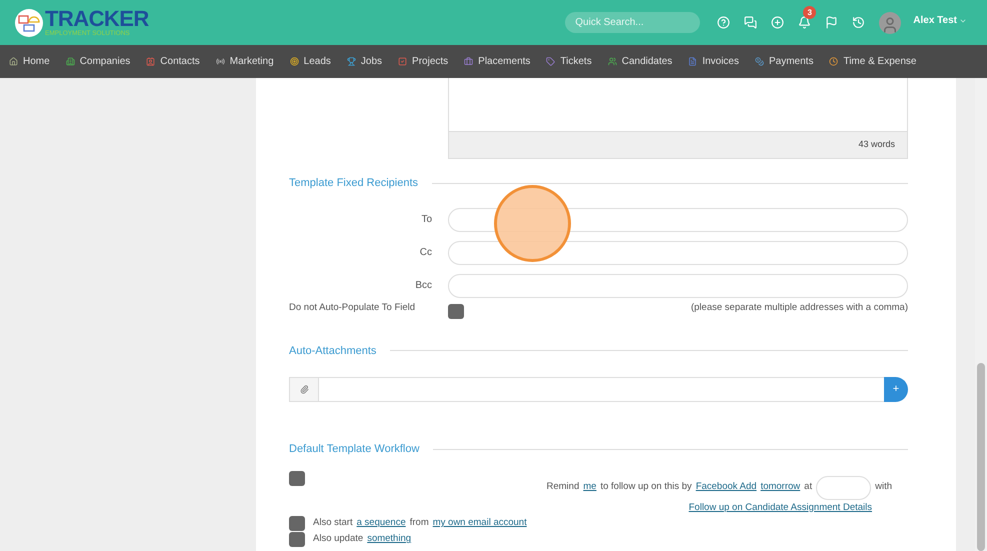 The height and width of the screenshot is (551, 987). What do you see at coordinates (245, 61) in the screenshot?
I see `nav-item: Marketing` at bounding box center [245, 61].